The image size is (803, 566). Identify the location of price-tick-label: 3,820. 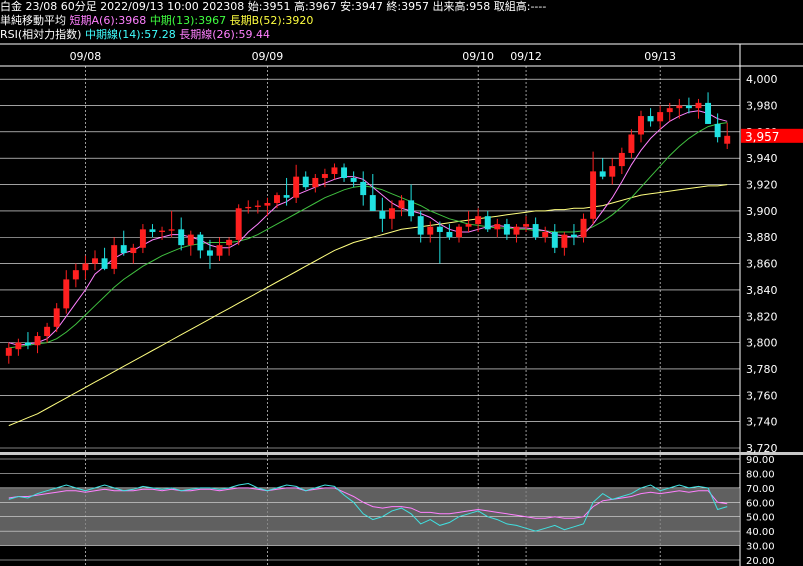
(762, 316).